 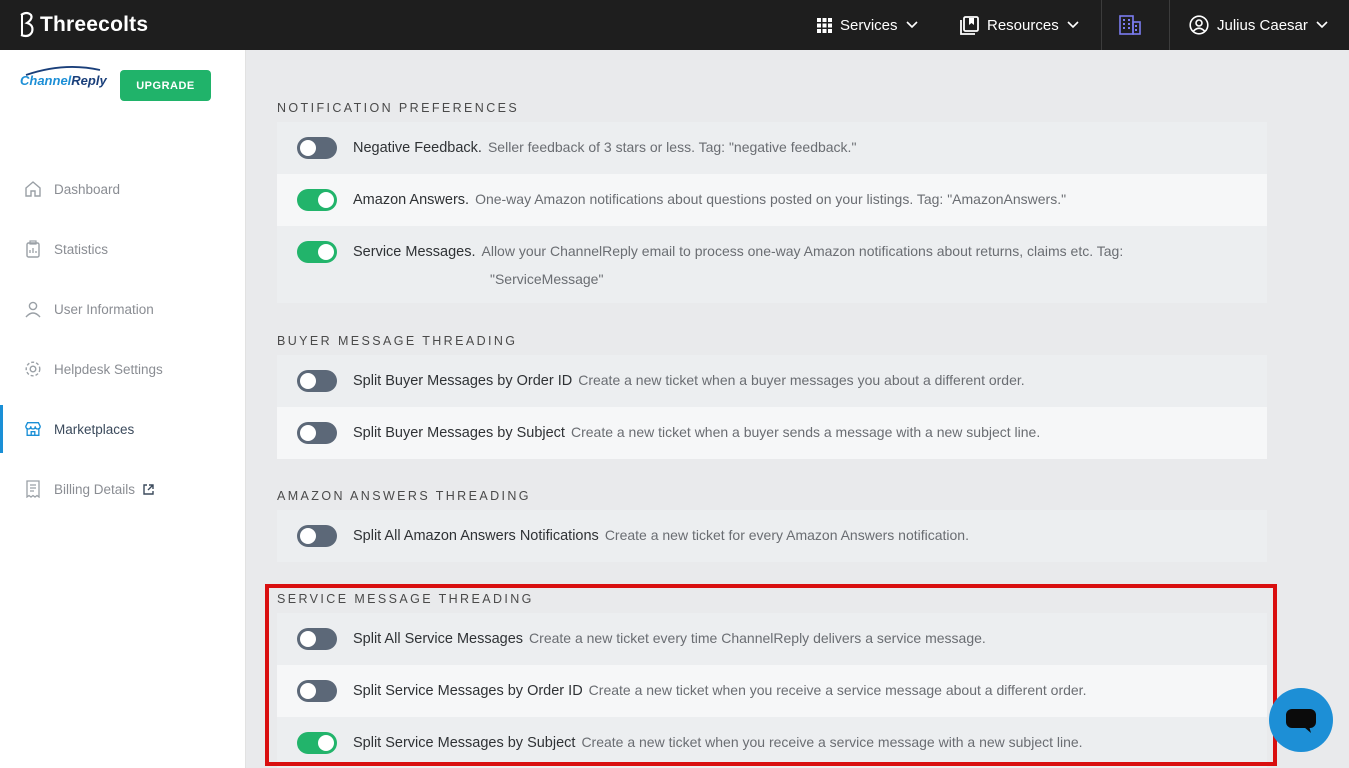 What do you see at coordinates (317, 200) in the screenshot?
I see `amazon-answers-toggle` at bounding box center [317, 200].